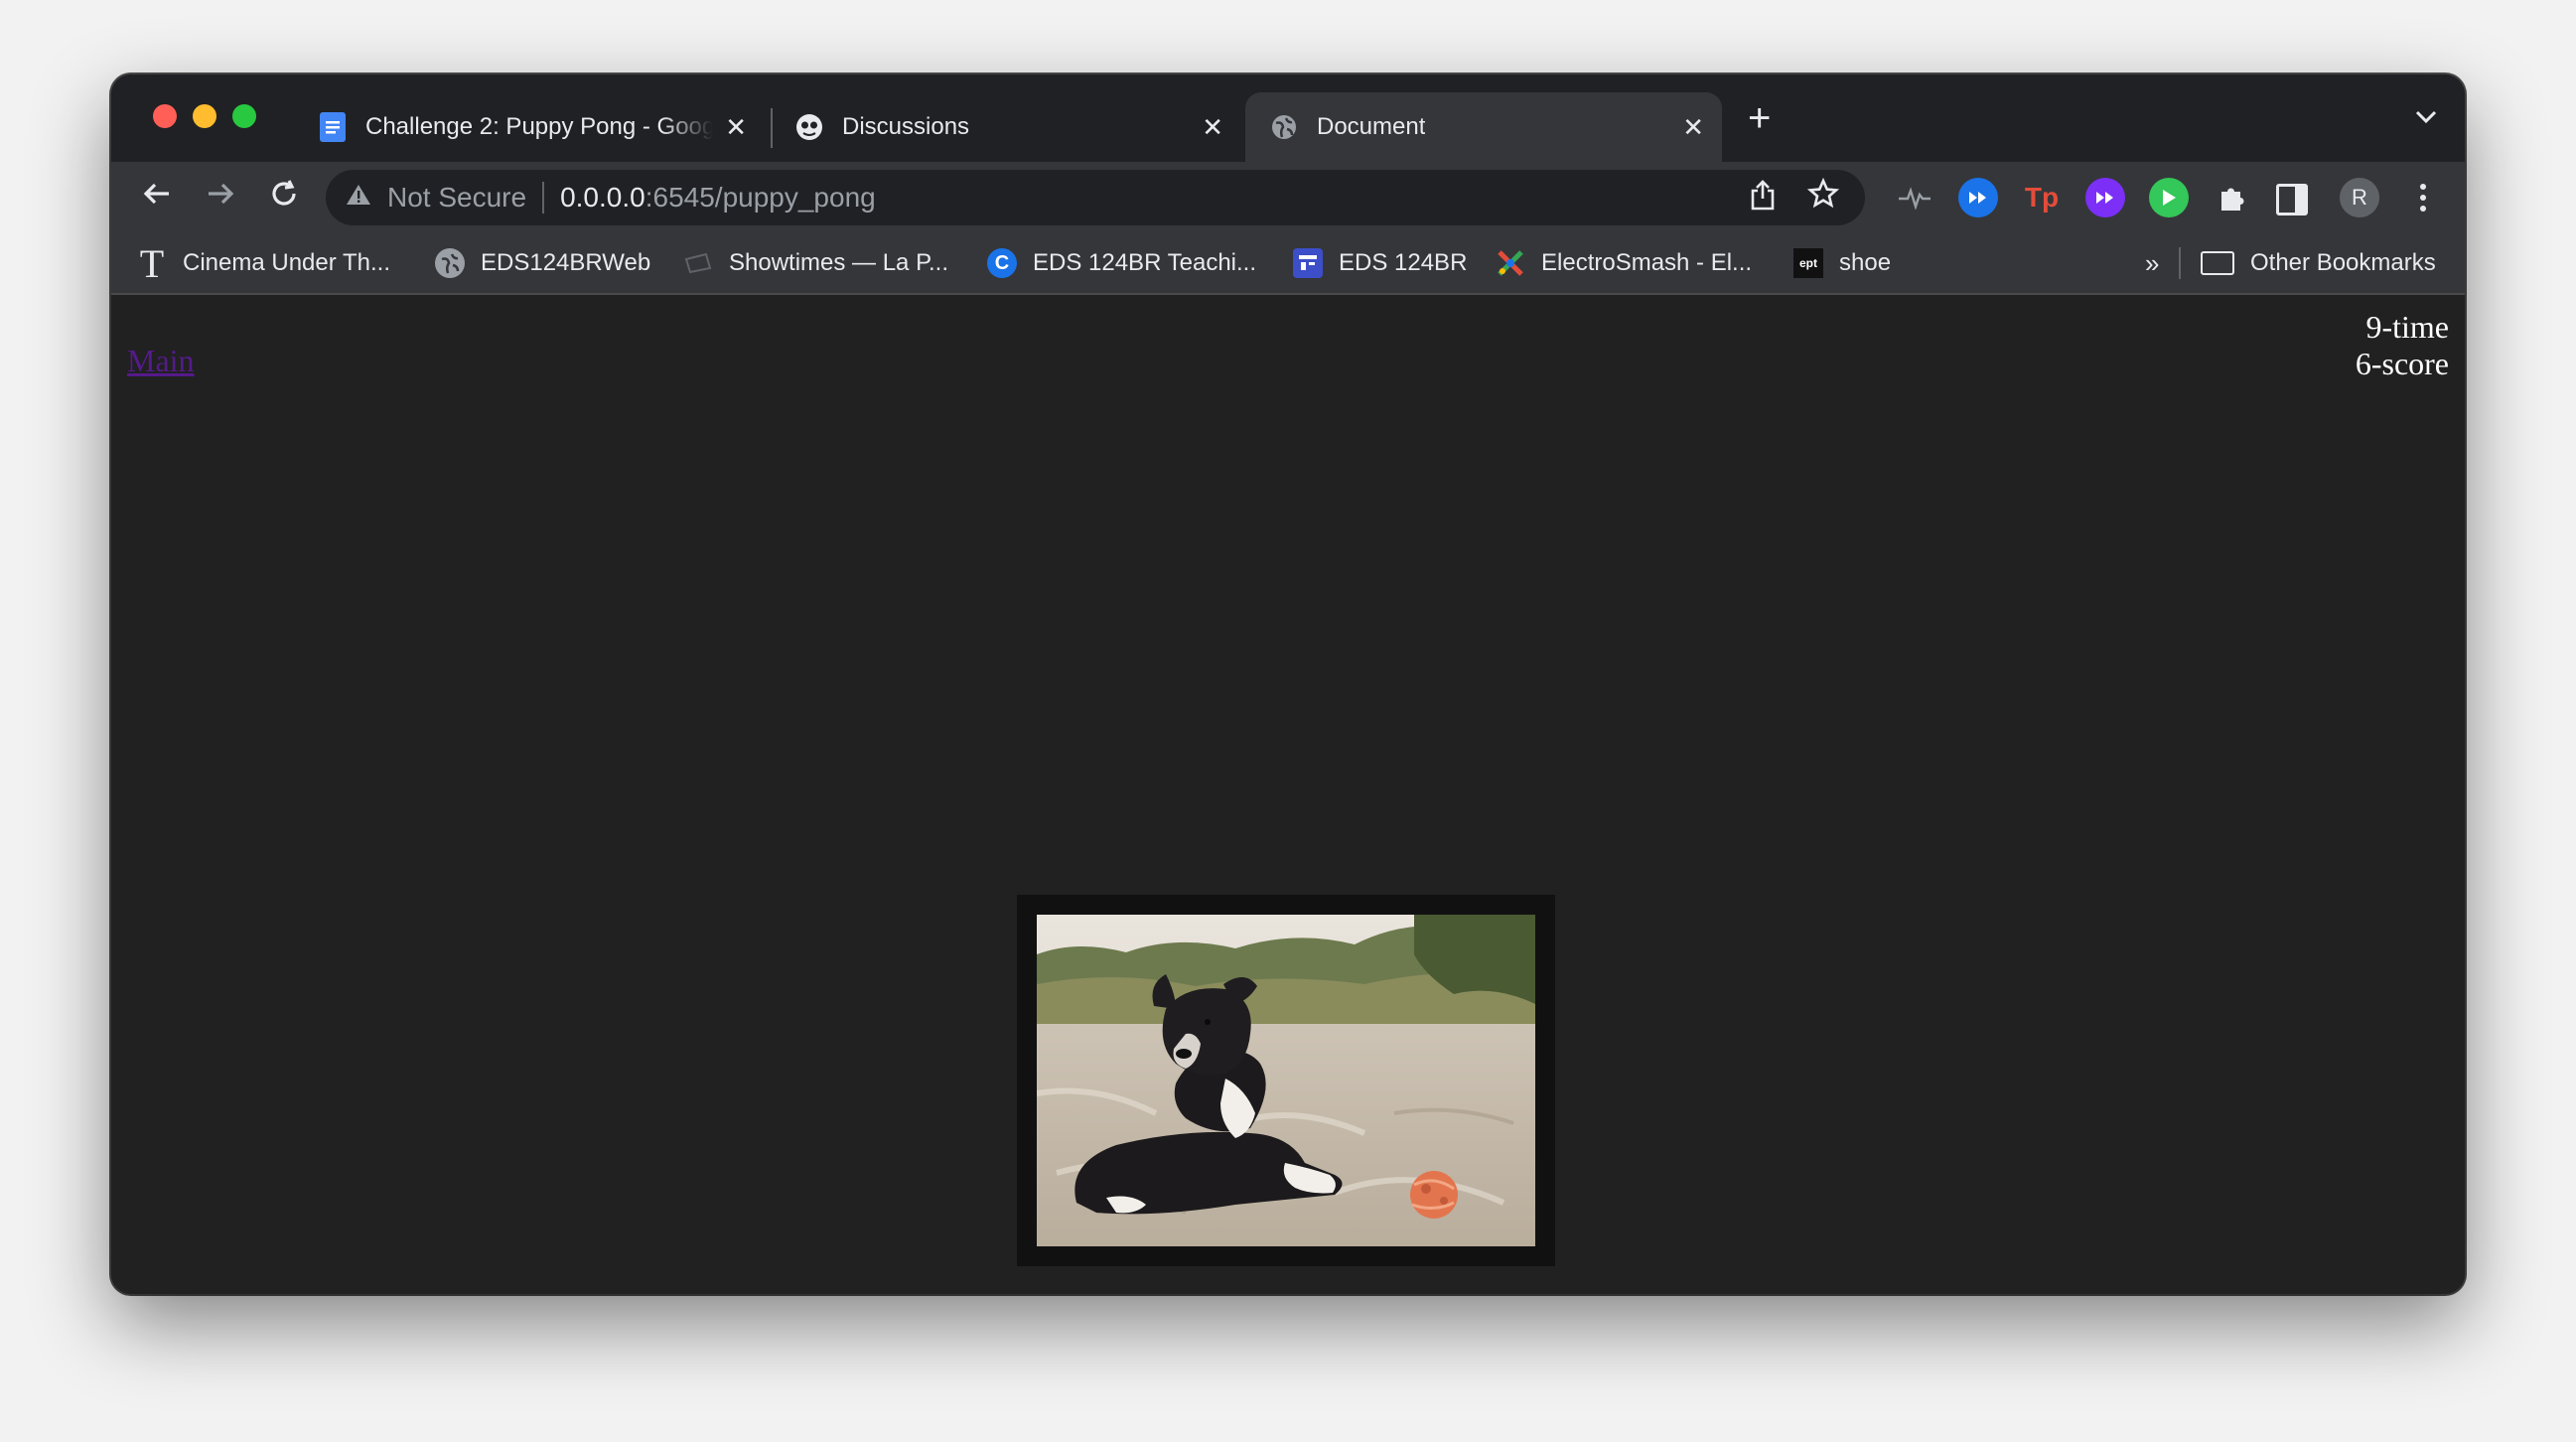 Image resolution: width=2576 pixels, height=1442 pixels. What do you see at coordinates (1511, 263) in the screenshot?
I see `electrosmash-icon` at bounding box center [1511, 263].